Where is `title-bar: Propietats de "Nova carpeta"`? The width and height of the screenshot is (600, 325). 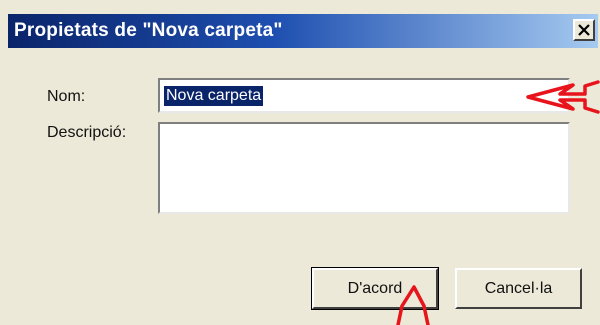
title-bar: Propietats de "Nova carpeta" is located at coordinates (303, 31).